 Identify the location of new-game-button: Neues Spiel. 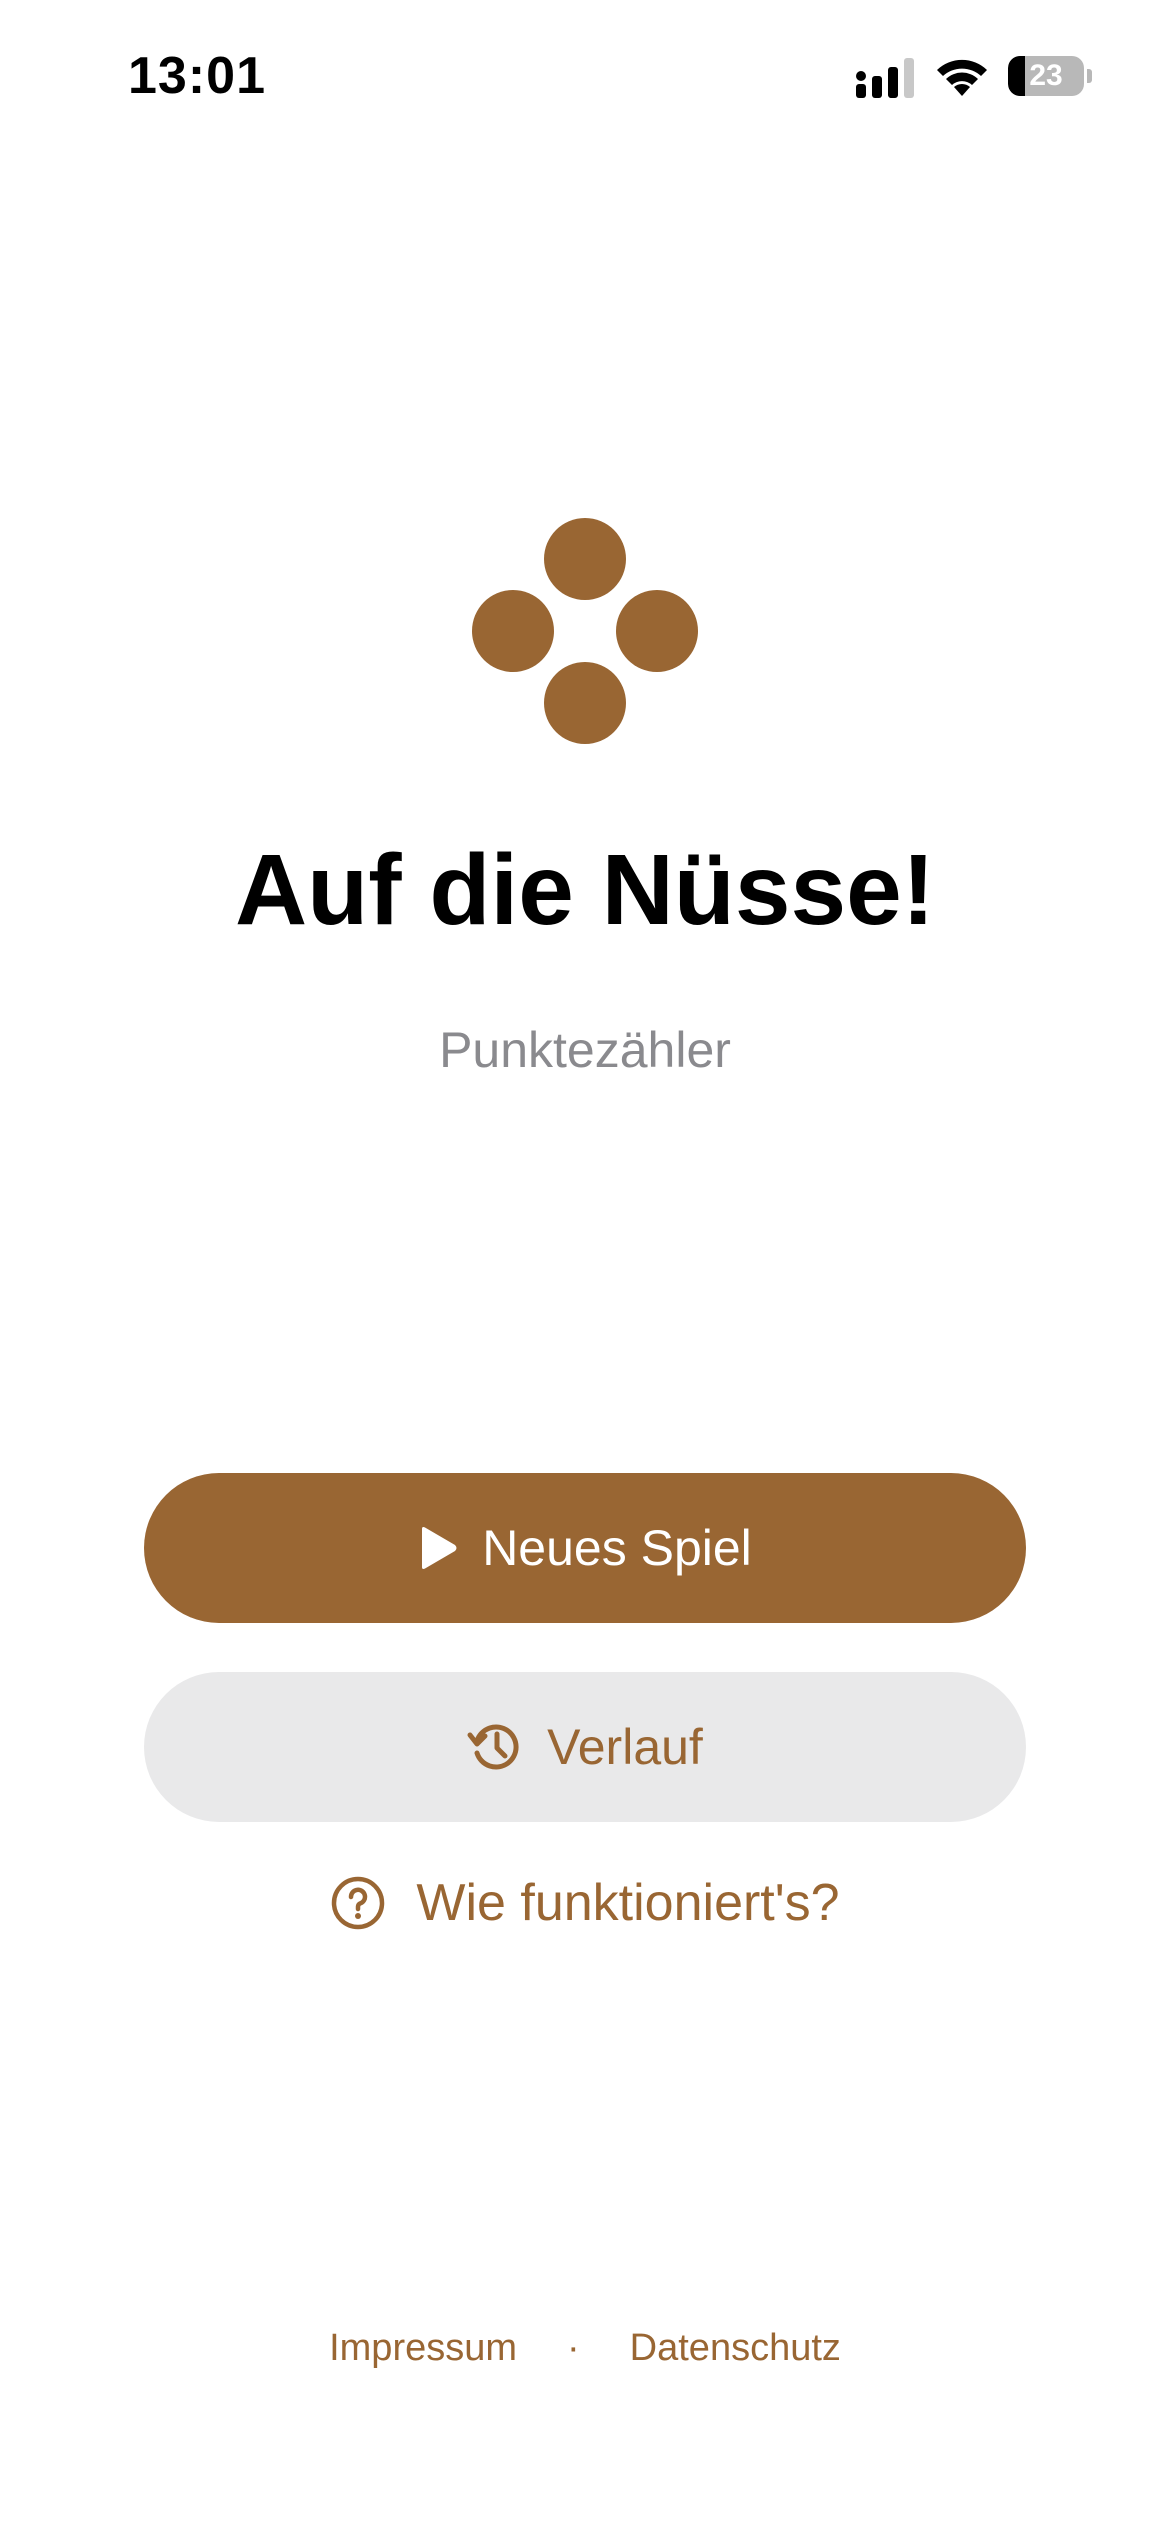
(585, 1548).